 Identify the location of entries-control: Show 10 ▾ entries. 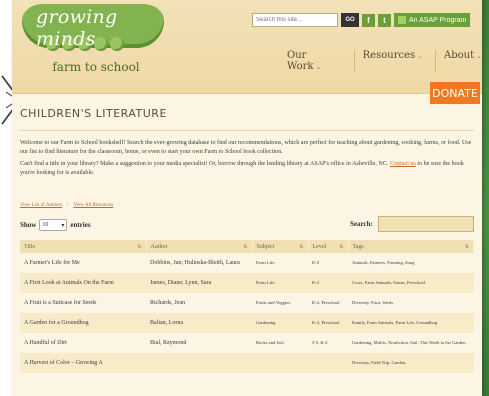
(55, 225).